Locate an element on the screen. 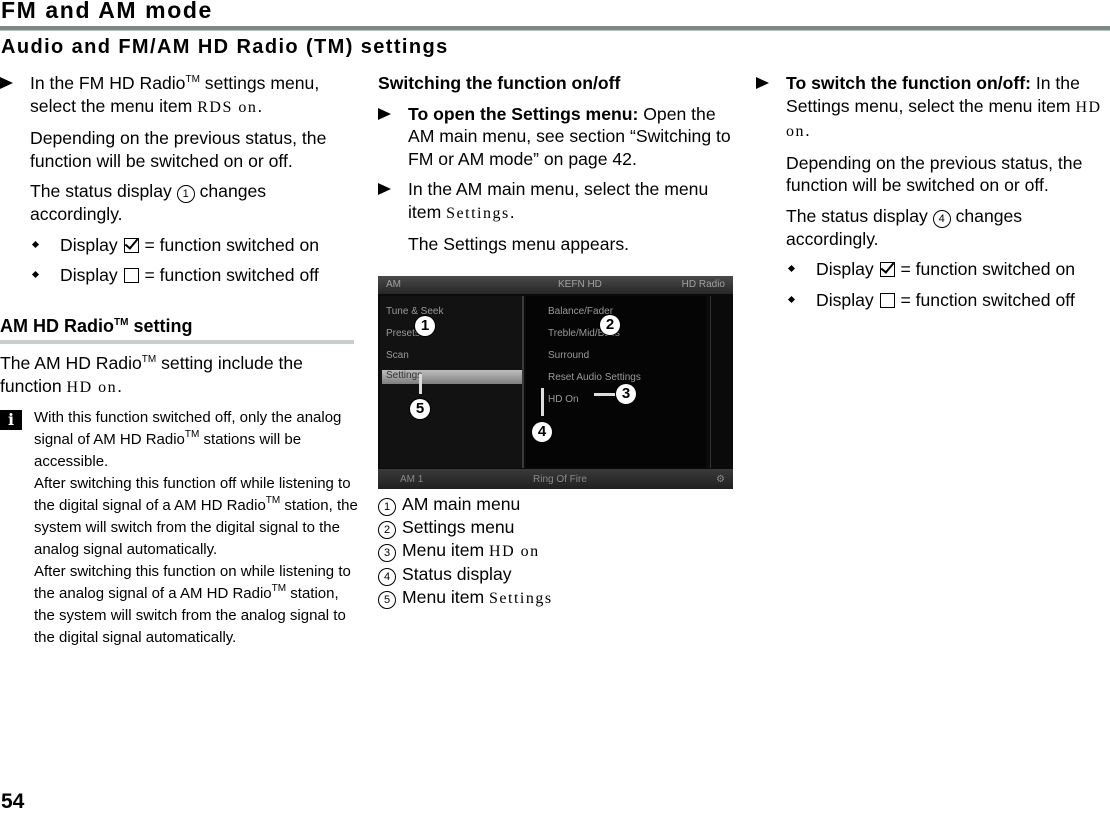 The image size is (1110, 814). screen-menu-item: HD On is located at coordinates (563, 399).